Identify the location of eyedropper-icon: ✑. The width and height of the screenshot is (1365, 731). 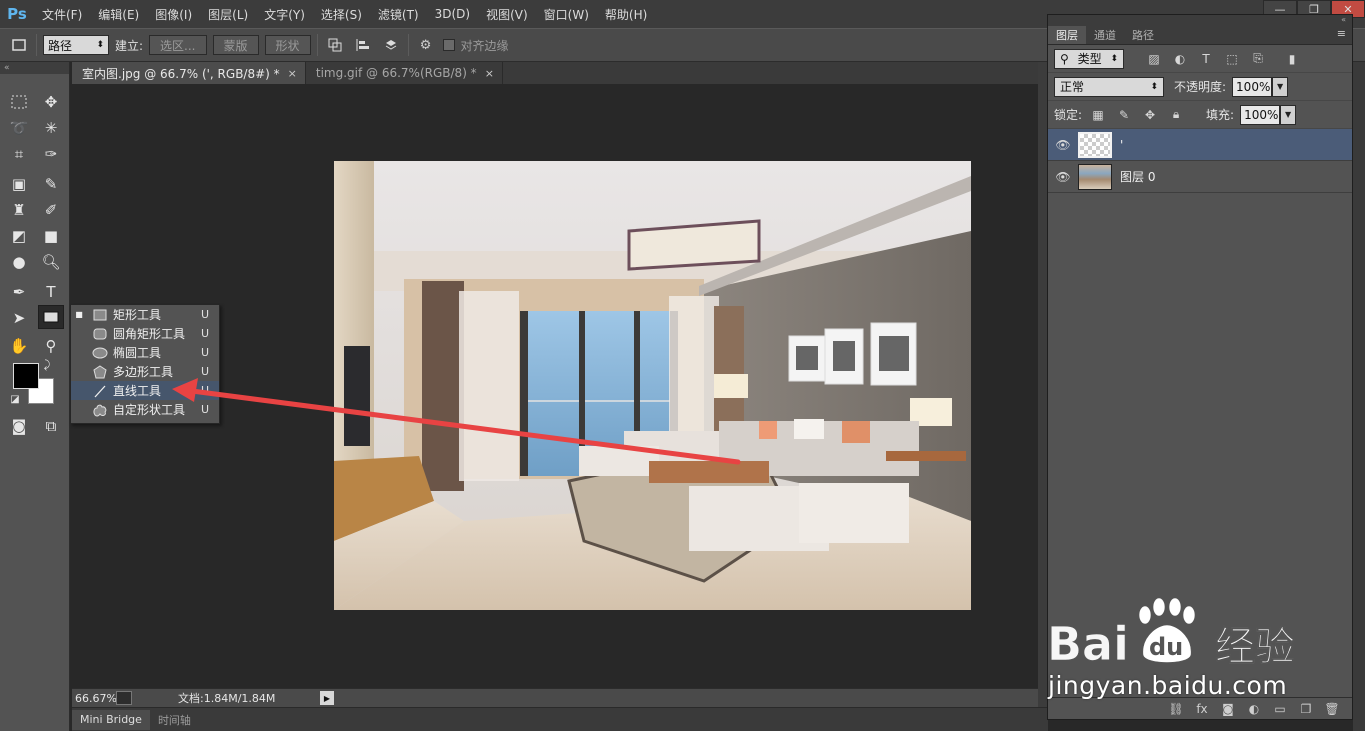
(51, 154).